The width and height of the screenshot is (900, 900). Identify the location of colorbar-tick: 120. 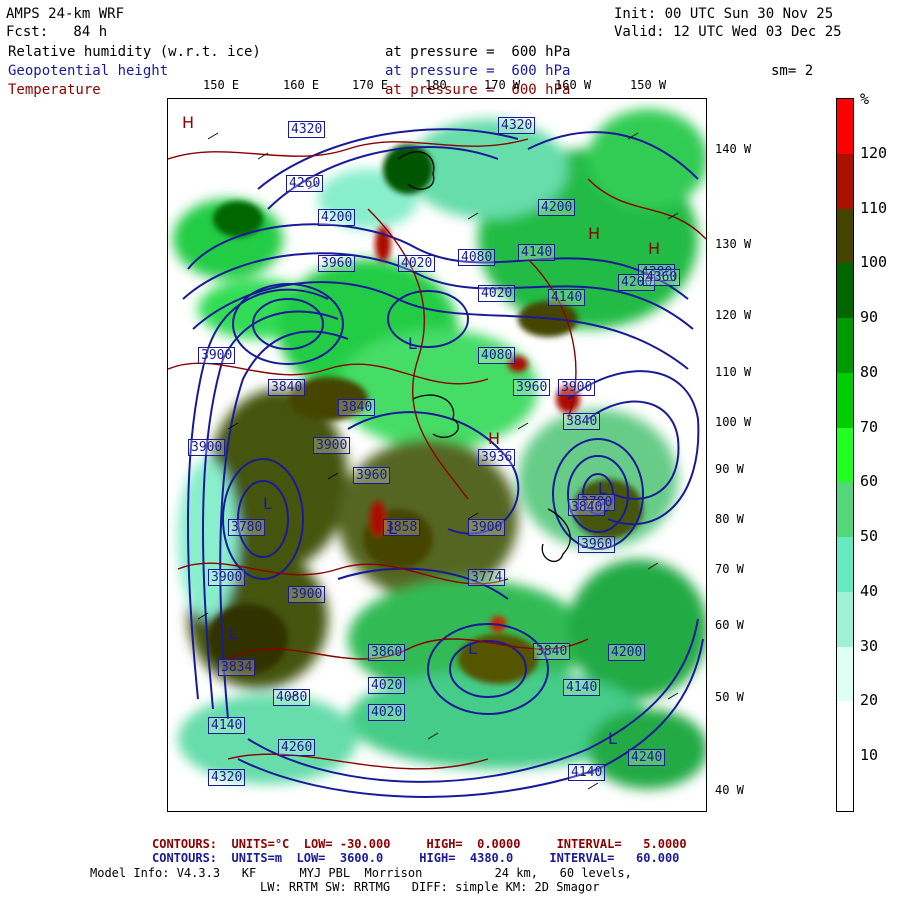
(874, 152).